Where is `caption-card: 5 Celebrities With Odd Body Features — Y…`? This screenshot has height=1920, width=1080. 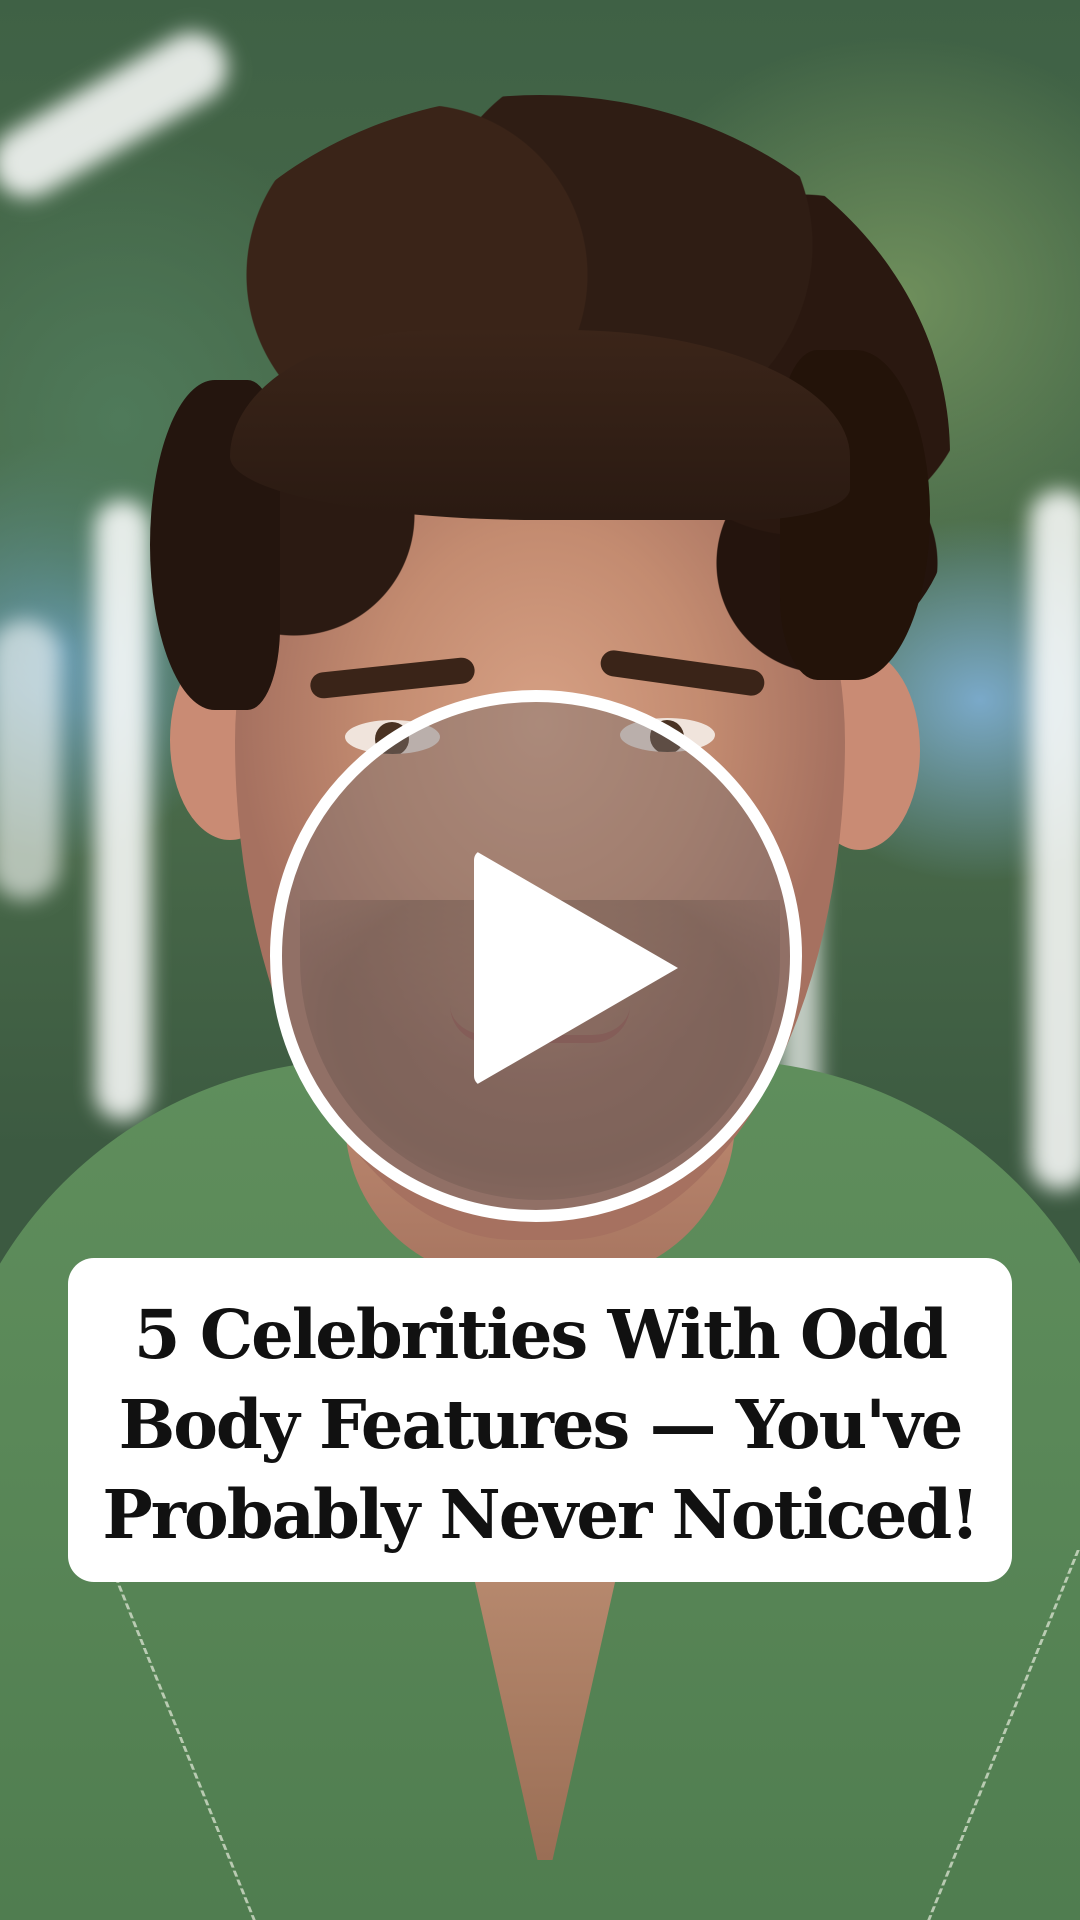
caption-card: 5 Celebrities With Odd Body Features — Y… is located at coordinates (540, 1420).